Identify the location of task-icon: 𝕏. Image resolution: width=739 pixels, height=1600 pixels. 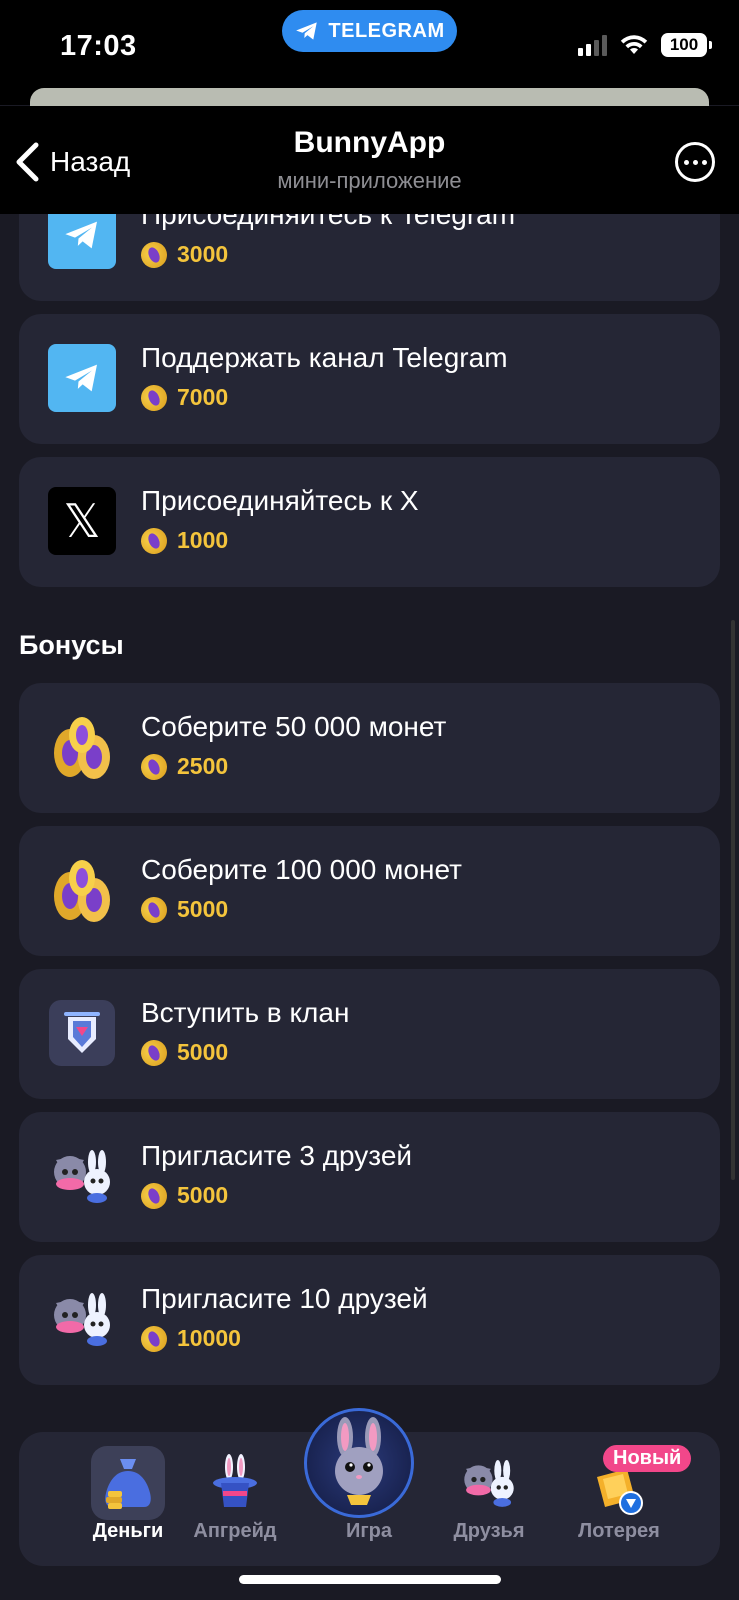
(82, 521).